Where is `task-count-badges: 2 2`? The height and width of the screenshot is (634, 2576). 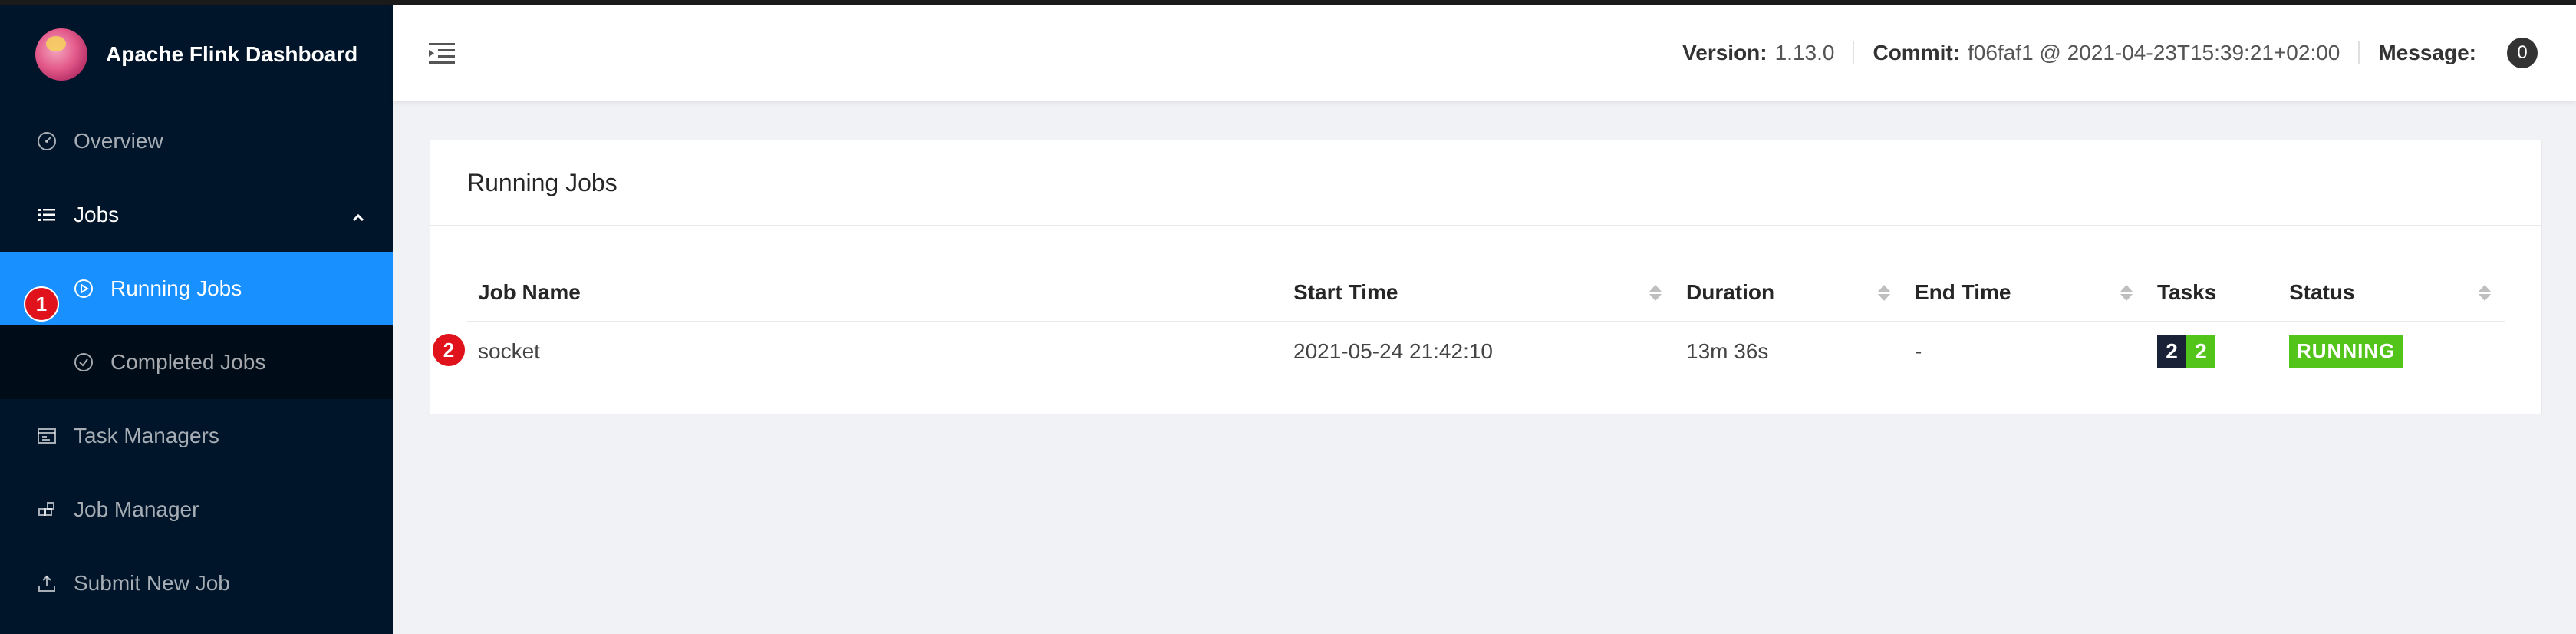
task-count-badges: 2 2 is located at coordinates (2186, 351).